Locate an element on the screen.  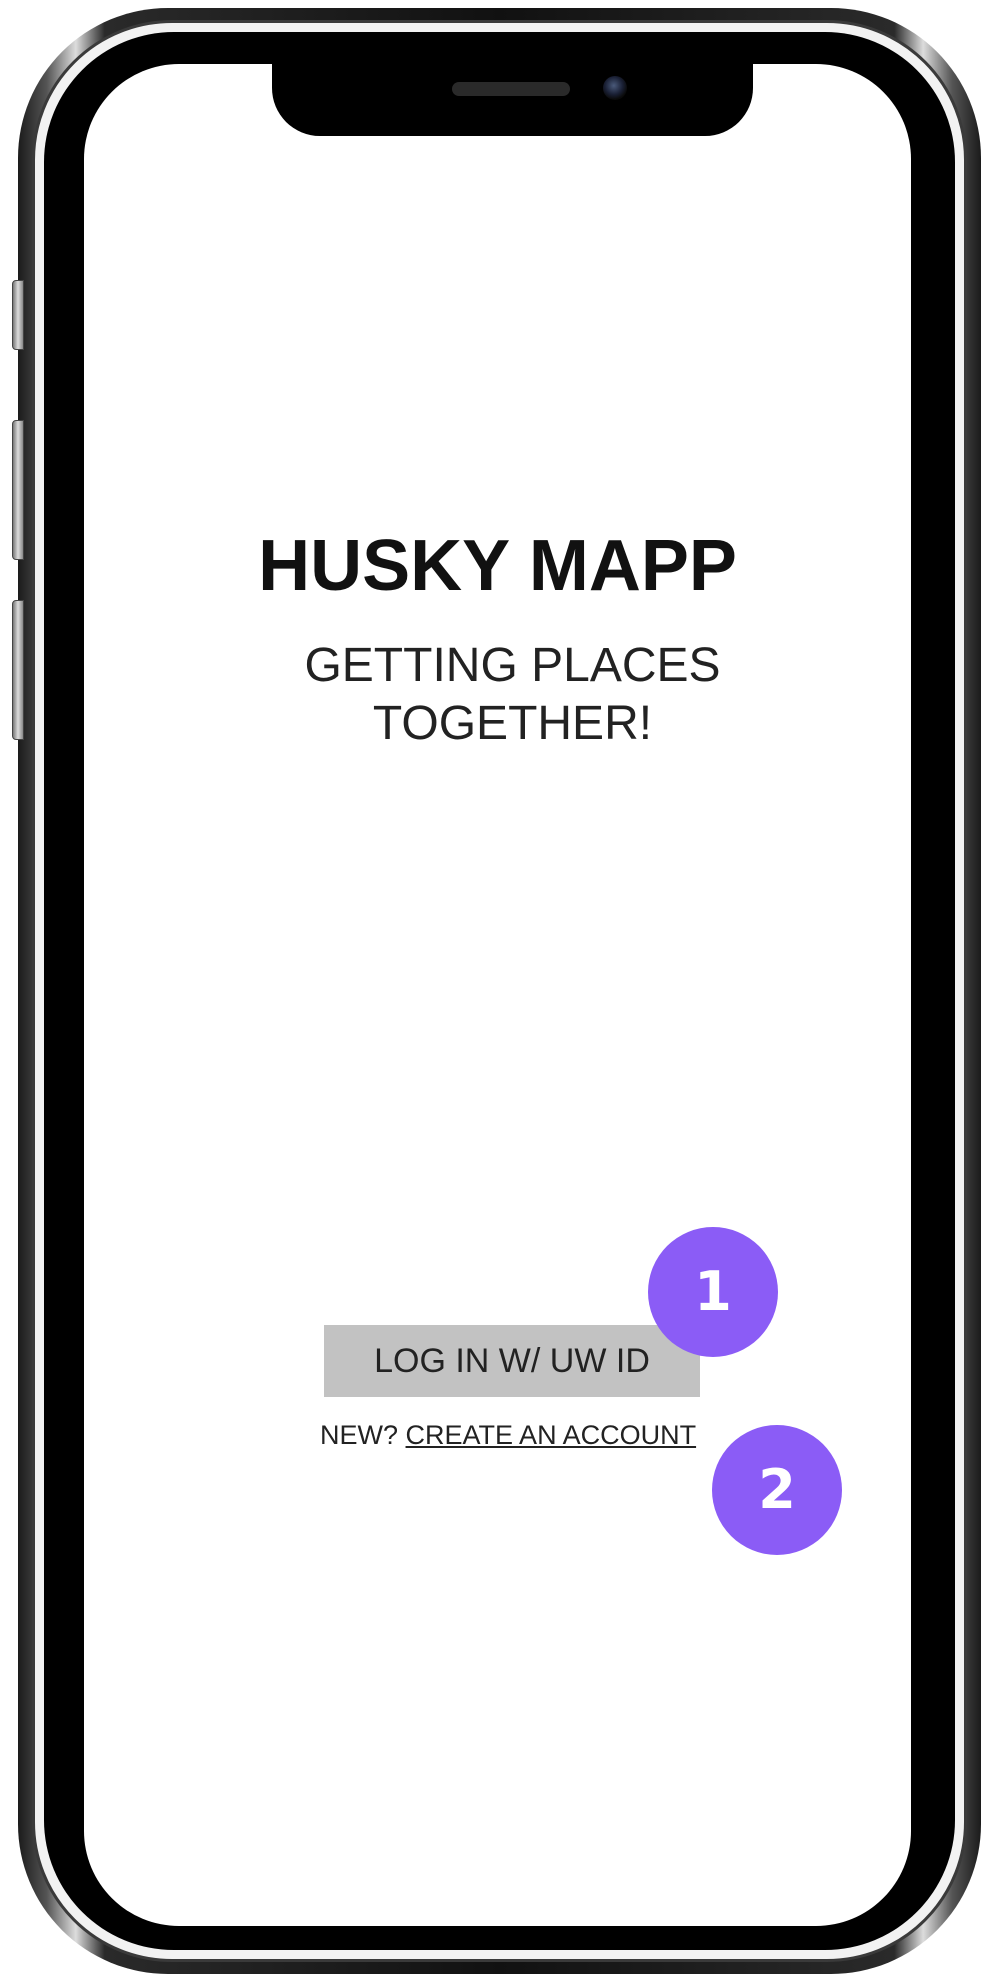
speaker-grille is located at coordinates (511, 89).